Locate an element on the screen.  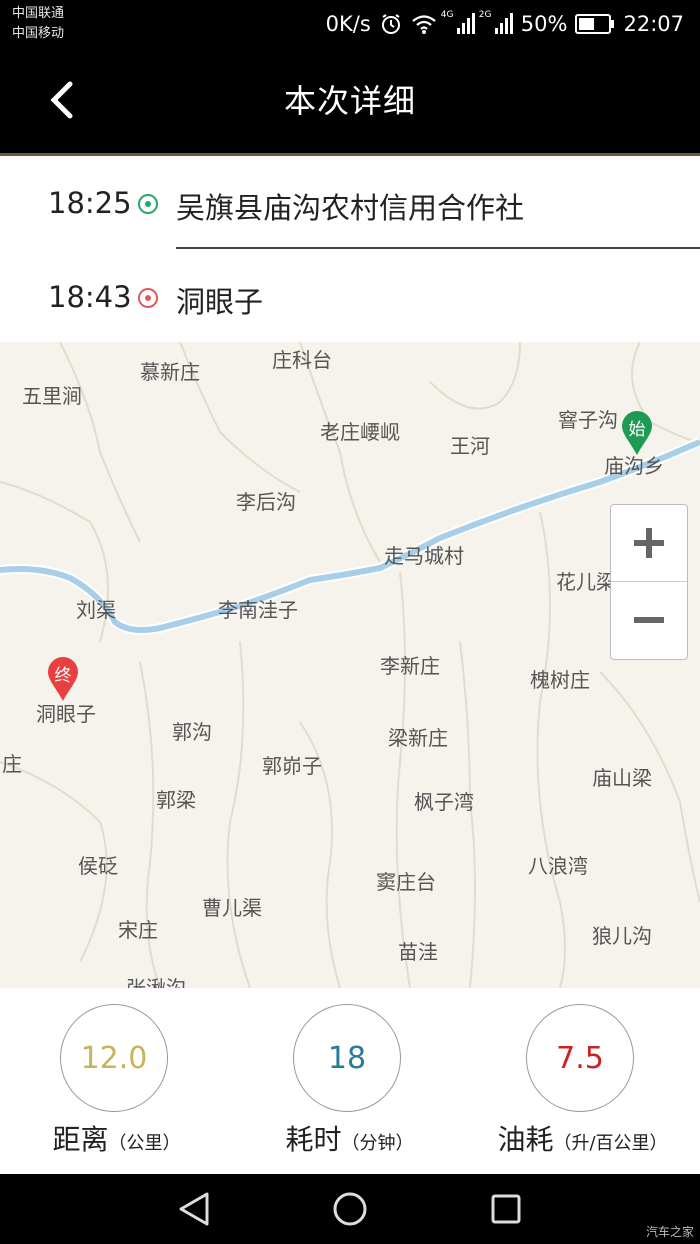
zoom-in-button is located at coordinates (649, 543).